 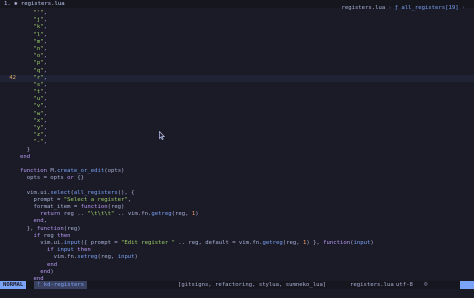 I want to click on code-text: "t",, so click(x=40, y=92).